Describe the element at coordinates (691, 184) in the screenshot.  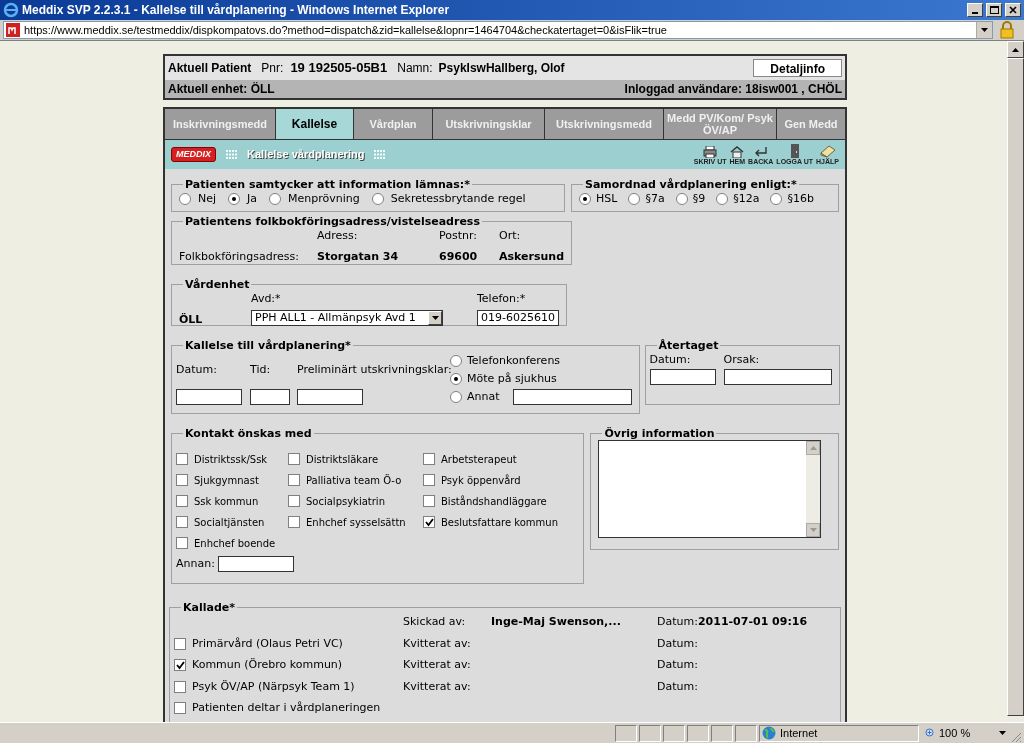
I see `section-heading: Samordnad vårdplanering enligt:*` at that location.